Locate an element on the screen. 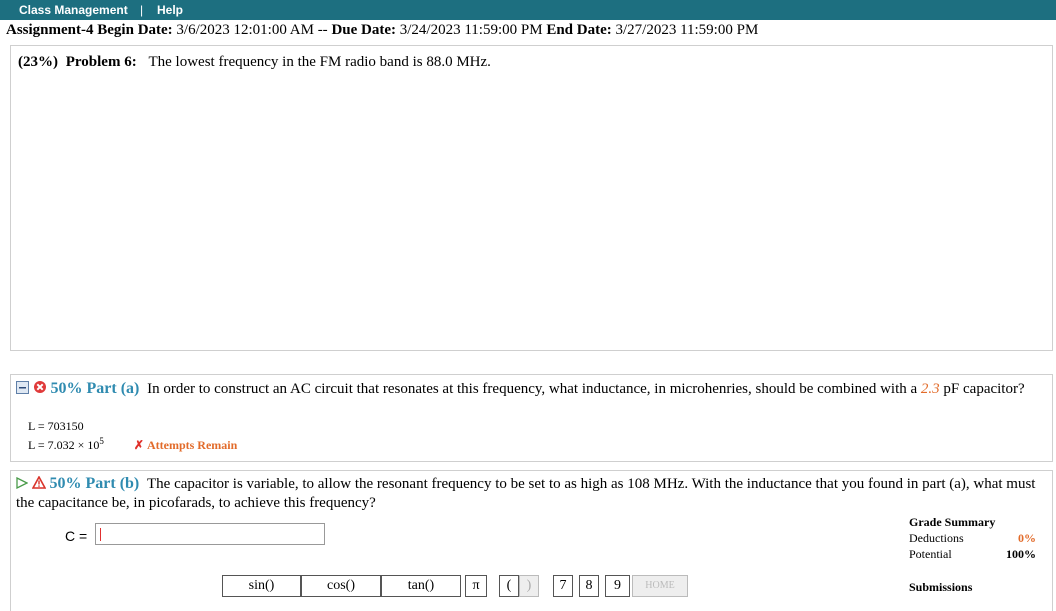 This screenshot has width=1056, height=611. attempts-remain-status: Attempts Remain is located at coordinates (192, 445).